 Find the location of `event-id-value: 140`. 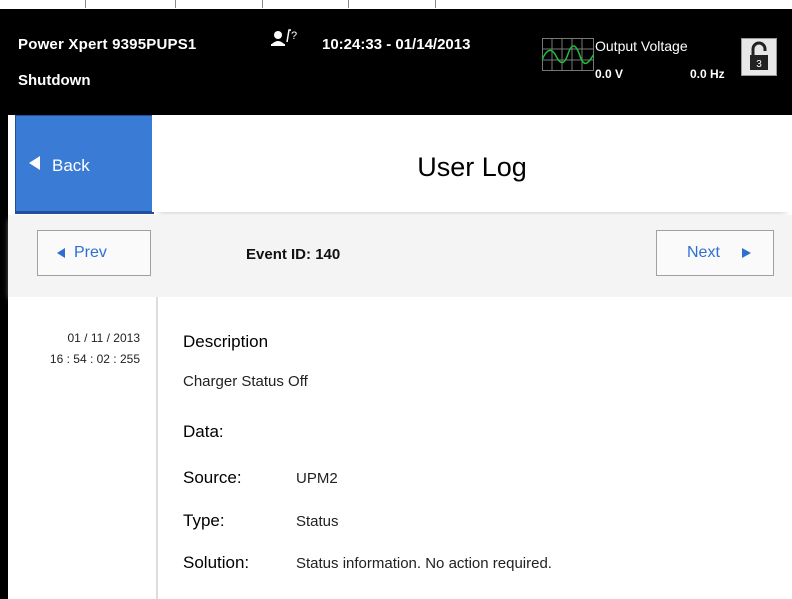

event-id-value: 140 is located at coordinates (328, 254).